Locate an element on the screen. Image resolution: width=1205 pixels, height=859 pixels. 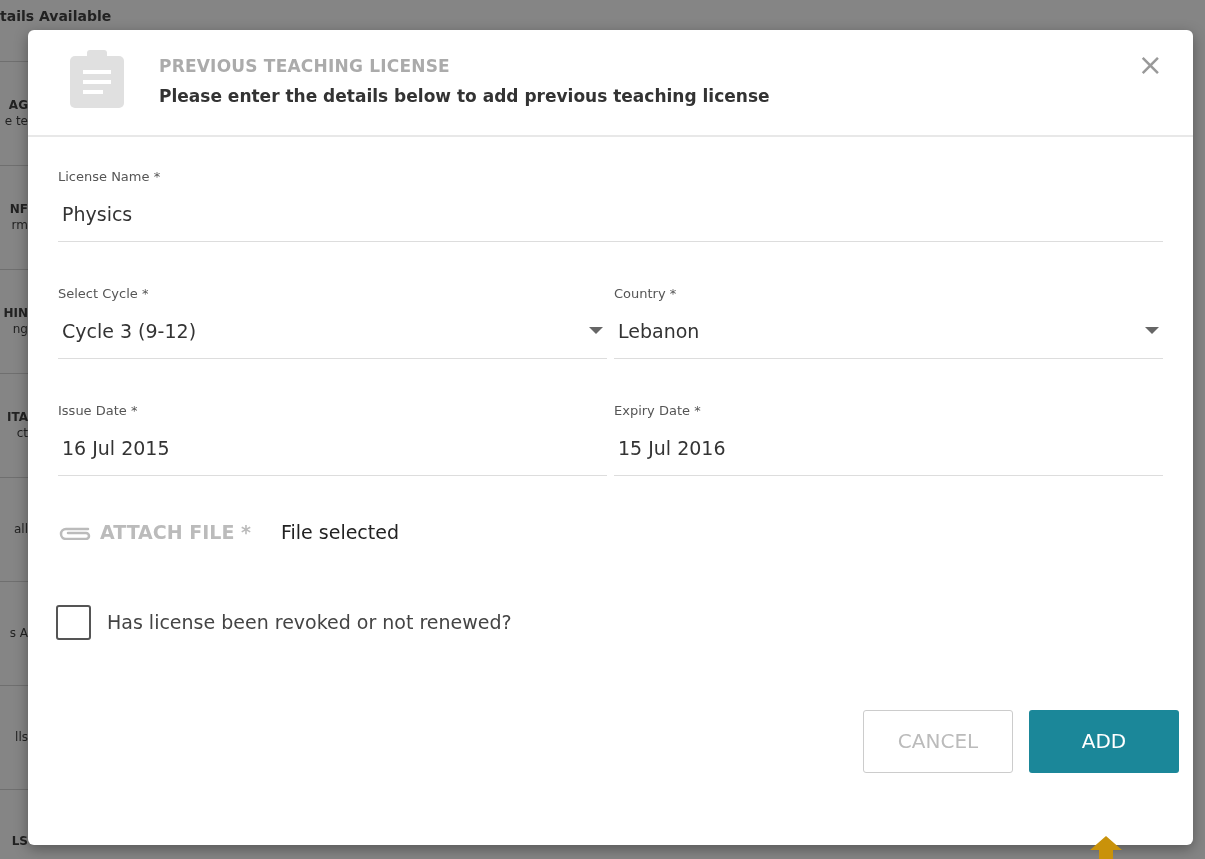
field-label: Issue Date * is located at coordinates (98, 411).